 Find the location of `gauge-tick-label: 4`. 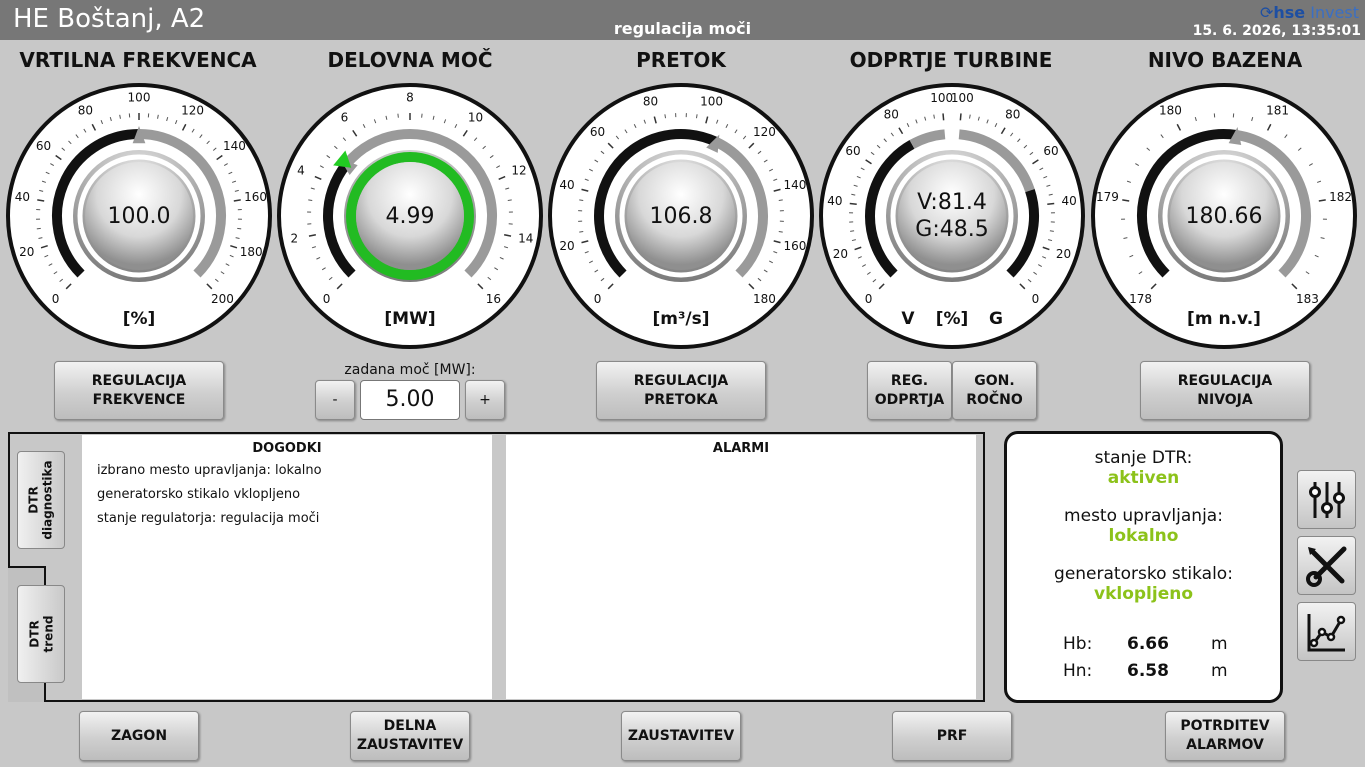

gauge-tick-label: 4 is located at coordinates (301, 170).